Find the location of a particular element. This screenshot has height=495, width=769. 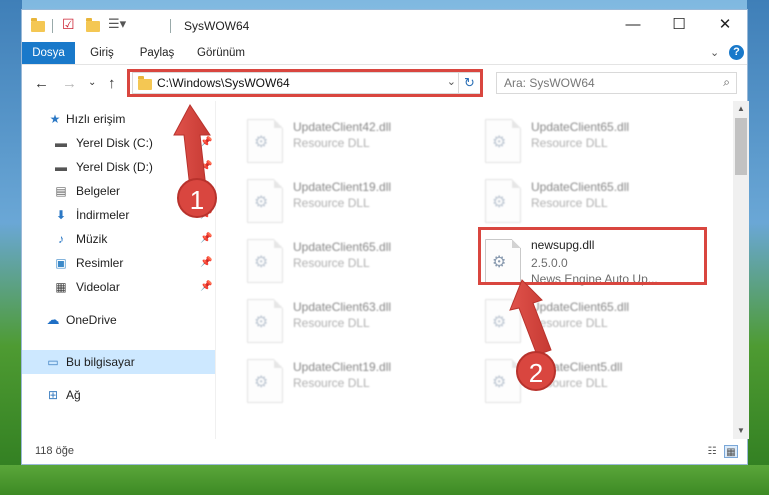

callout-2: 2 is located at coordinates (536, 371).